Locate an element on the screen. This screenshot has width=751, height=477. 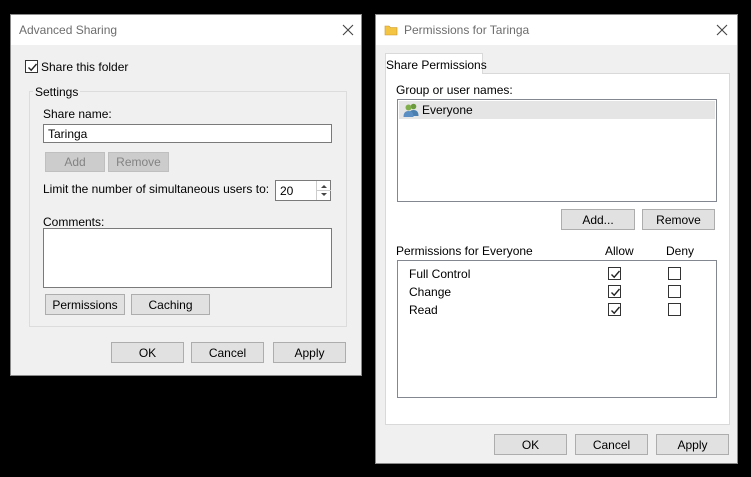
table-row: Read is located at coordinates (557, 310).